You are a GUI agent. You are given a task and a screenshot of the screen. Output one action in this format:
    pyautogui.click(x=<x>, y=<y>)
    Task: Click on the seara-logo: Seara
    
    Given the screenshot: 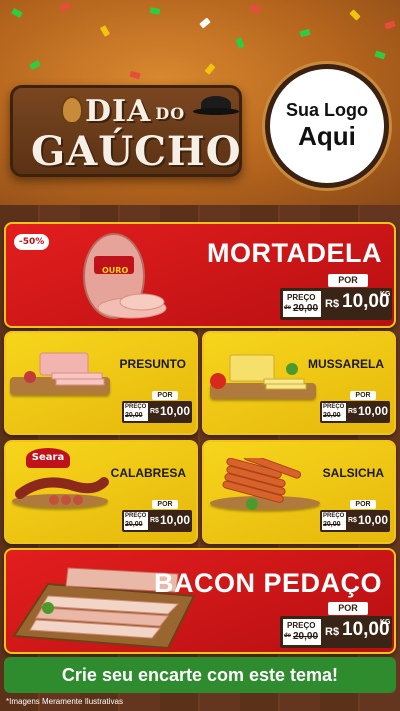 What is the action you would take?
    pyautogui.click(x=48, y=458)
    